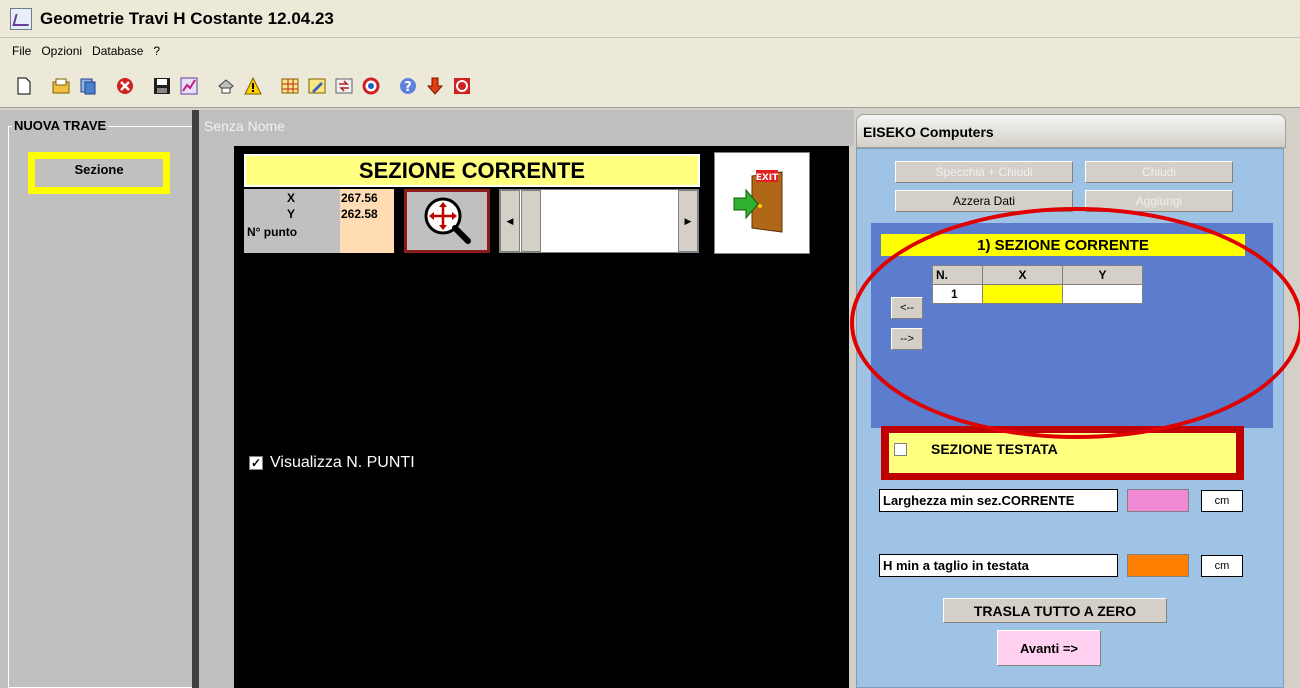  What do you see at coordinates (21, 18) in the screenshot?
I see `app-chart-icon` at bounding box center [21, 18].